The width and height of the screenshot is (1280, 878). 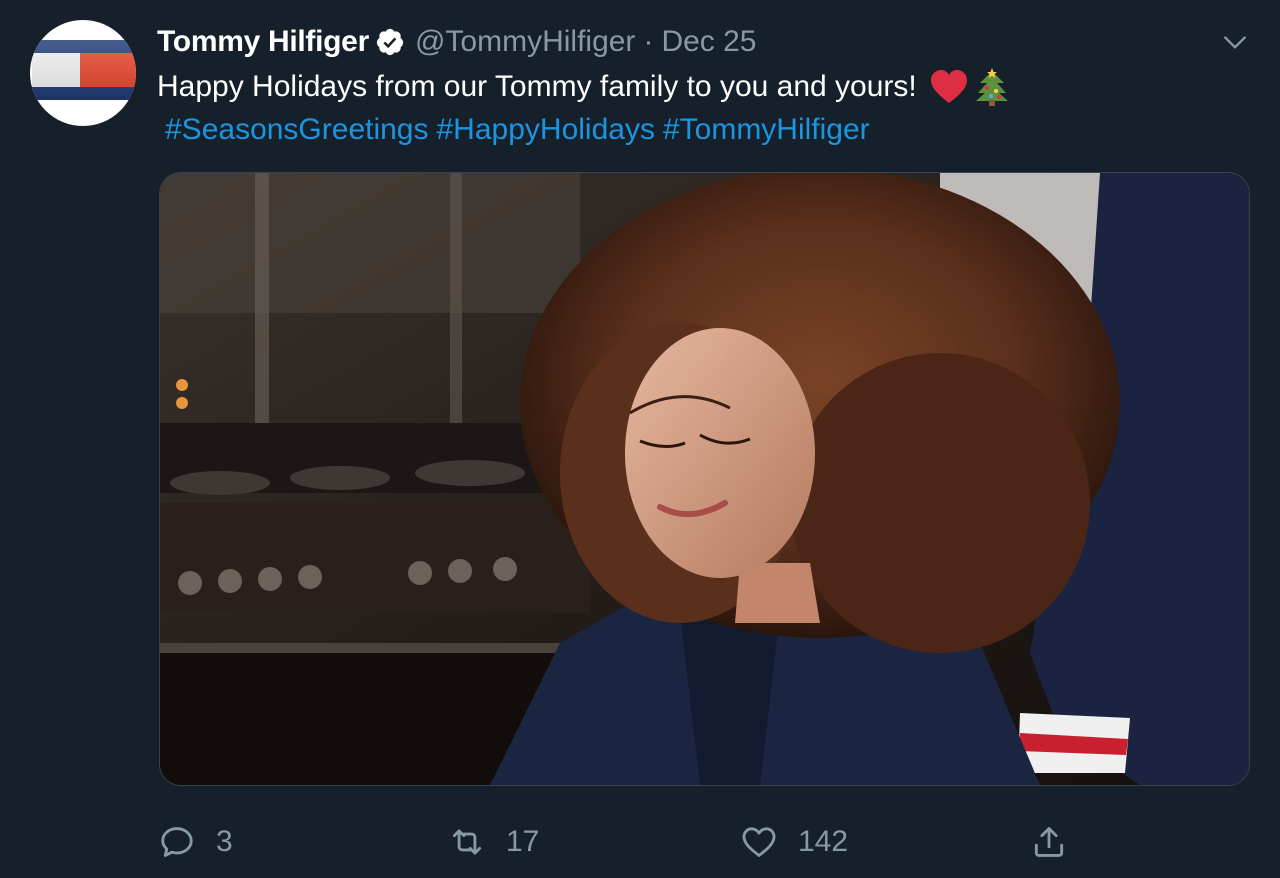 What do you see at coordinates (523, 841) in the screenshot?
I see `retweet-count: 17` at bounding box center [523, 841].